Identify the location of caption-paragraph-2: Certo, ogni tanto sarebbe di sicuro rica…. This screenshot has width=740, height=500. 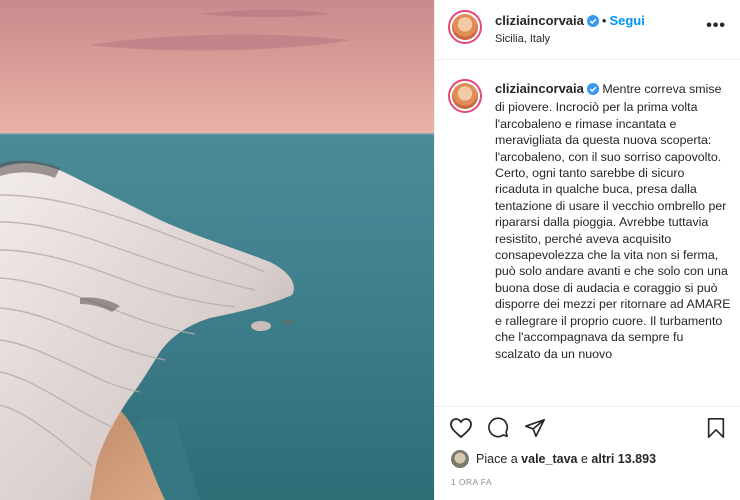
(613, 263).